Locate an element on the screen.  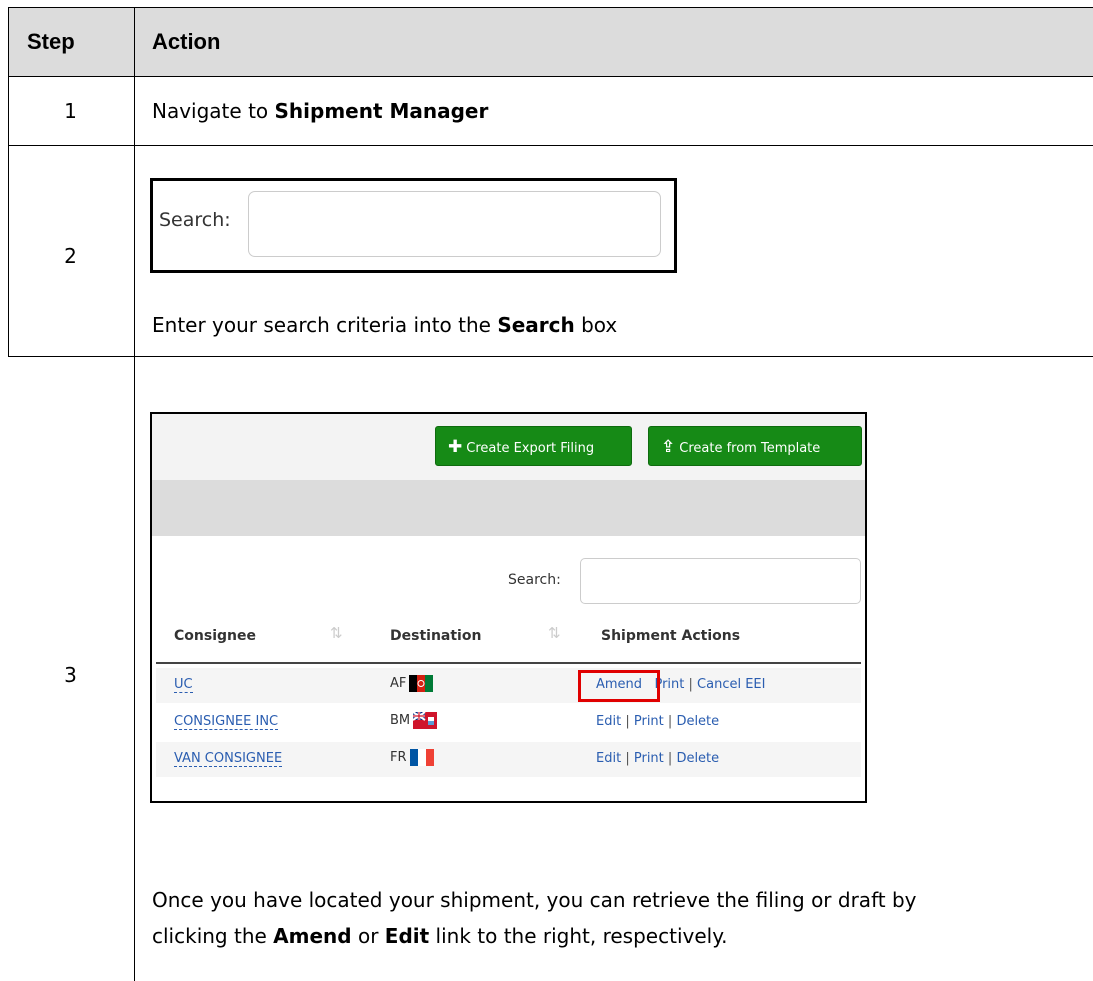
destination-cell: BM is located at coordinates (414, 720).